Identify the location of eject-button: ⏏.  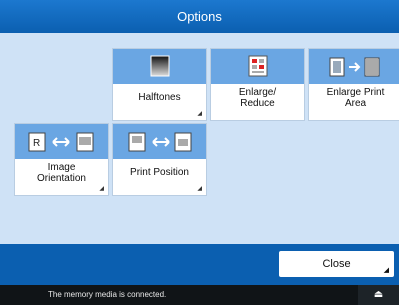
(378, 295).